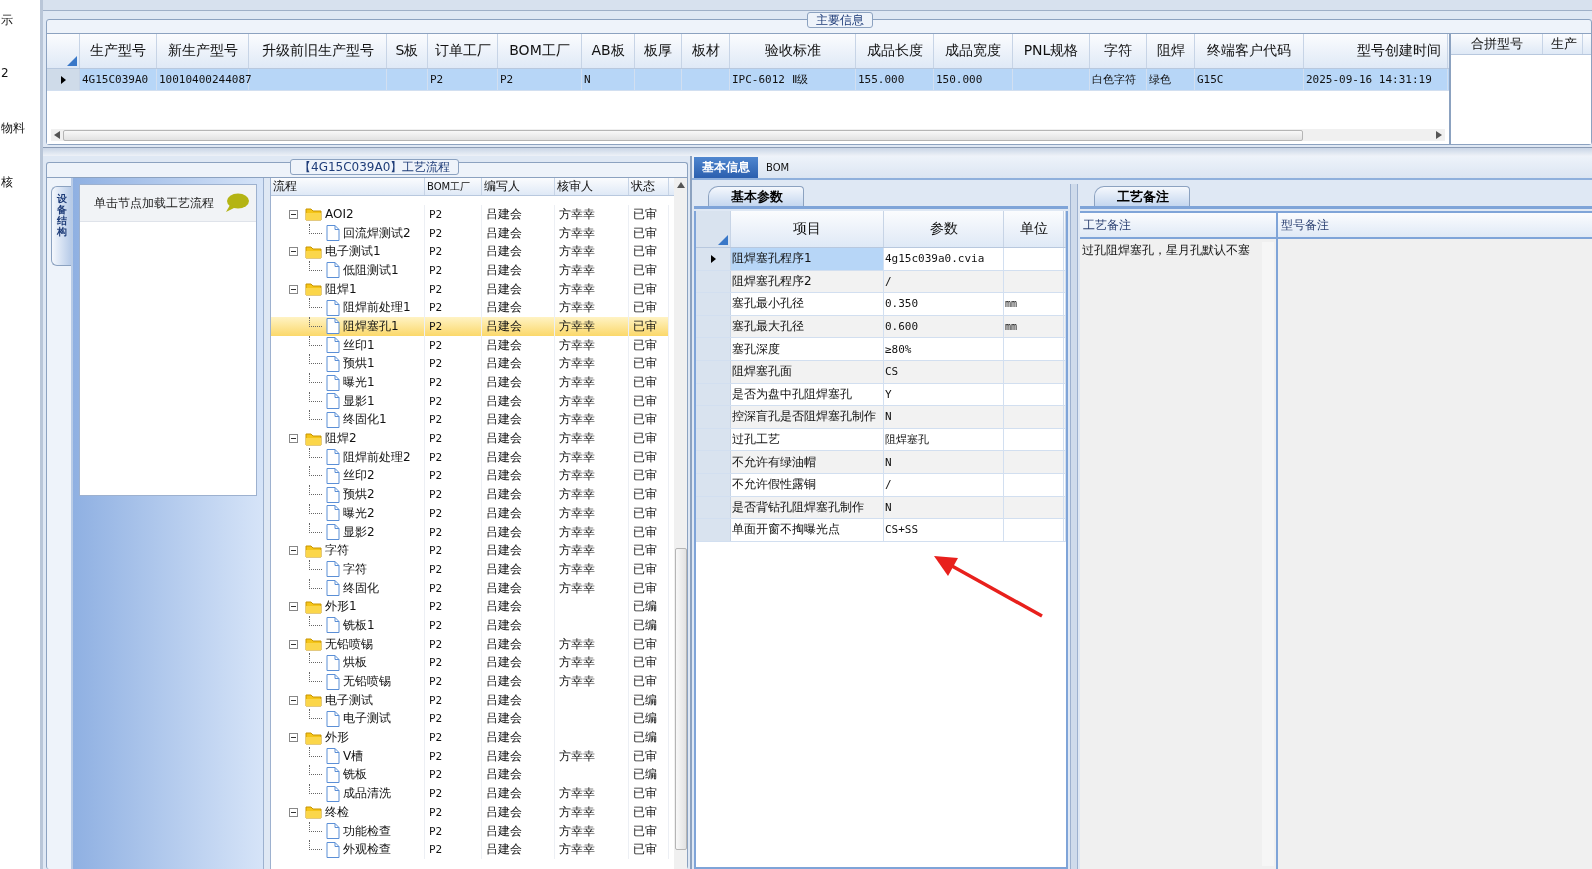  Describe the element at coordinates (649, 186) in the screenshot. I see `column-header: 状态` at that location.